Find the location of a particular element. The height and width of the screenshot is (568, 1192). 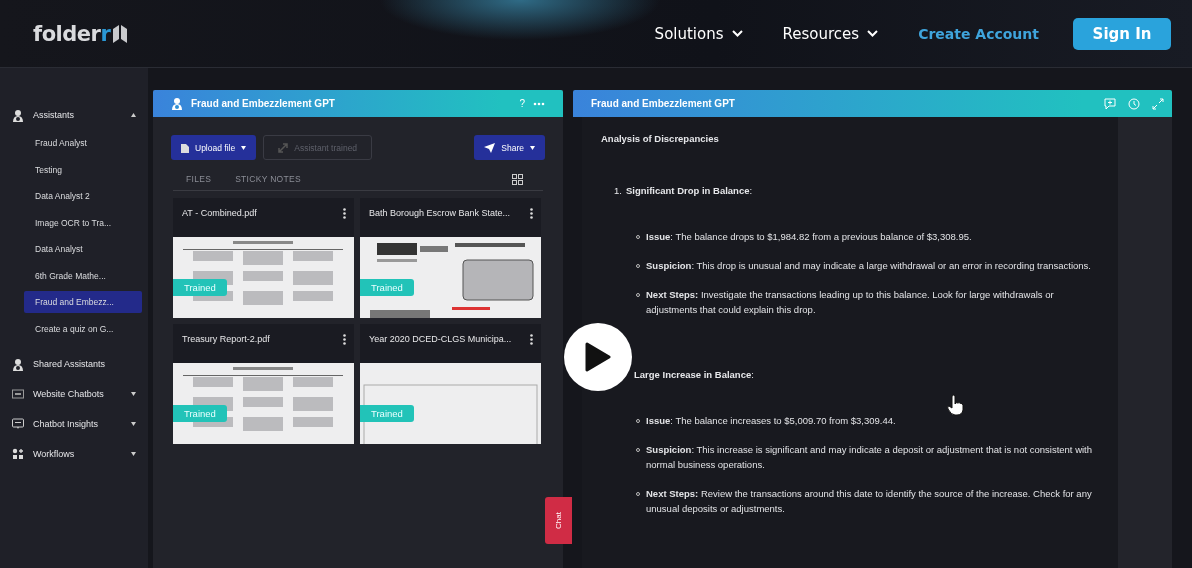

list-item-title: Significant Drop in Balance: is located at coordinates (689, 191).